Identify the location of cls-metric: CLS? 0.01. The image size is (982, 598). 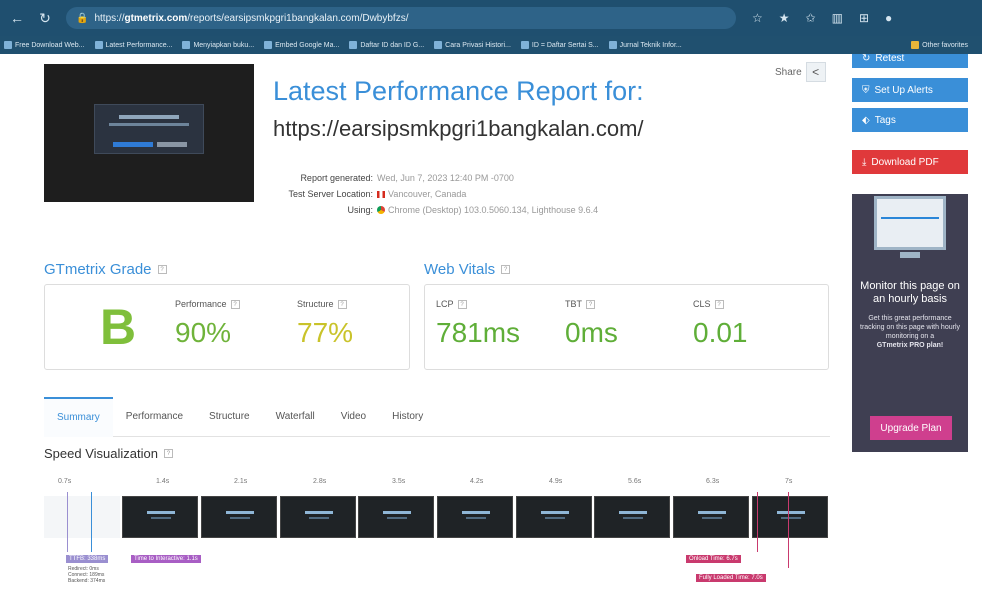
(720, 323).